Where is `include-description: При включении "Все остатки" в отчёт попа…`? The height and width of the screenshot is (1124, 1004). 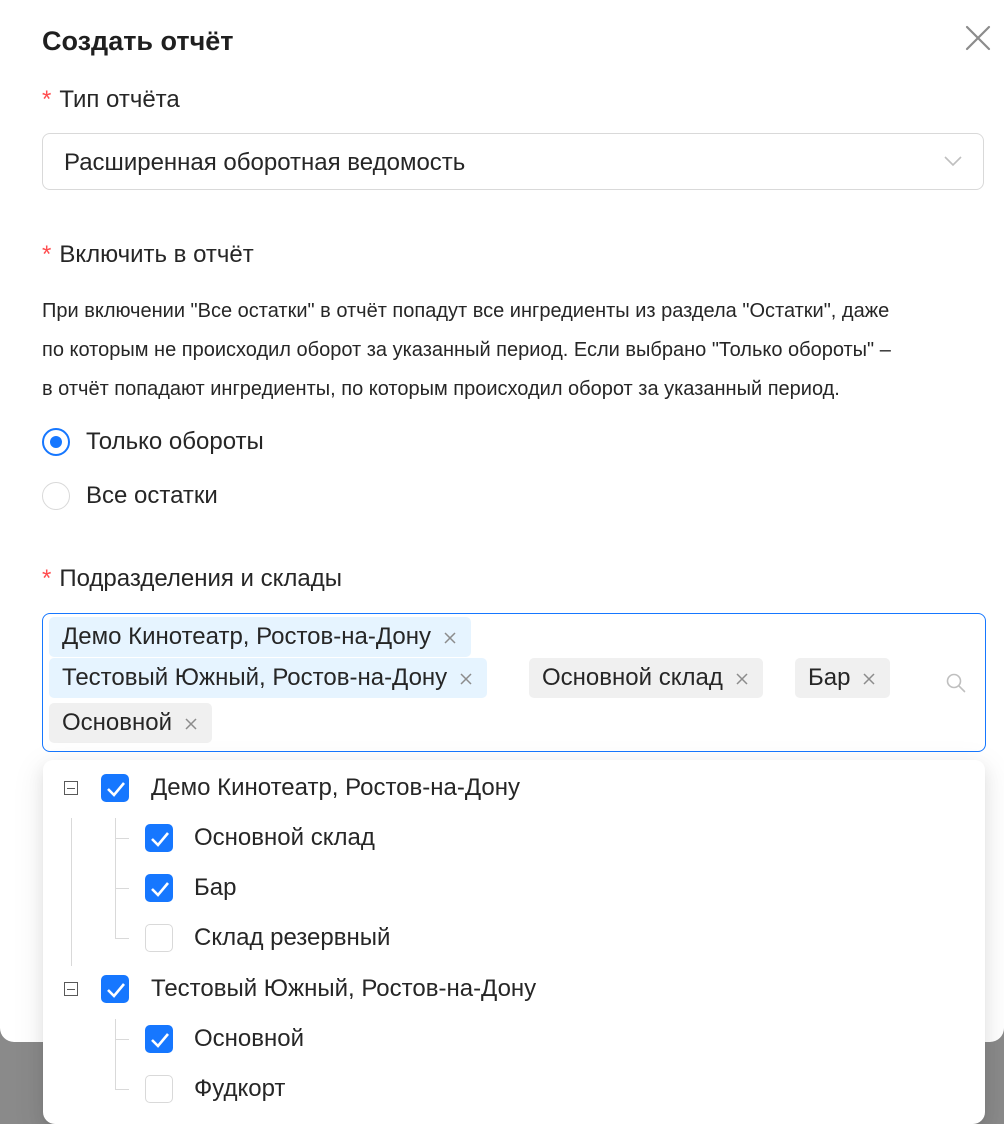
include-description: При включении "Все остатки" в отчёт попа… is located at coordinates (512, 350).